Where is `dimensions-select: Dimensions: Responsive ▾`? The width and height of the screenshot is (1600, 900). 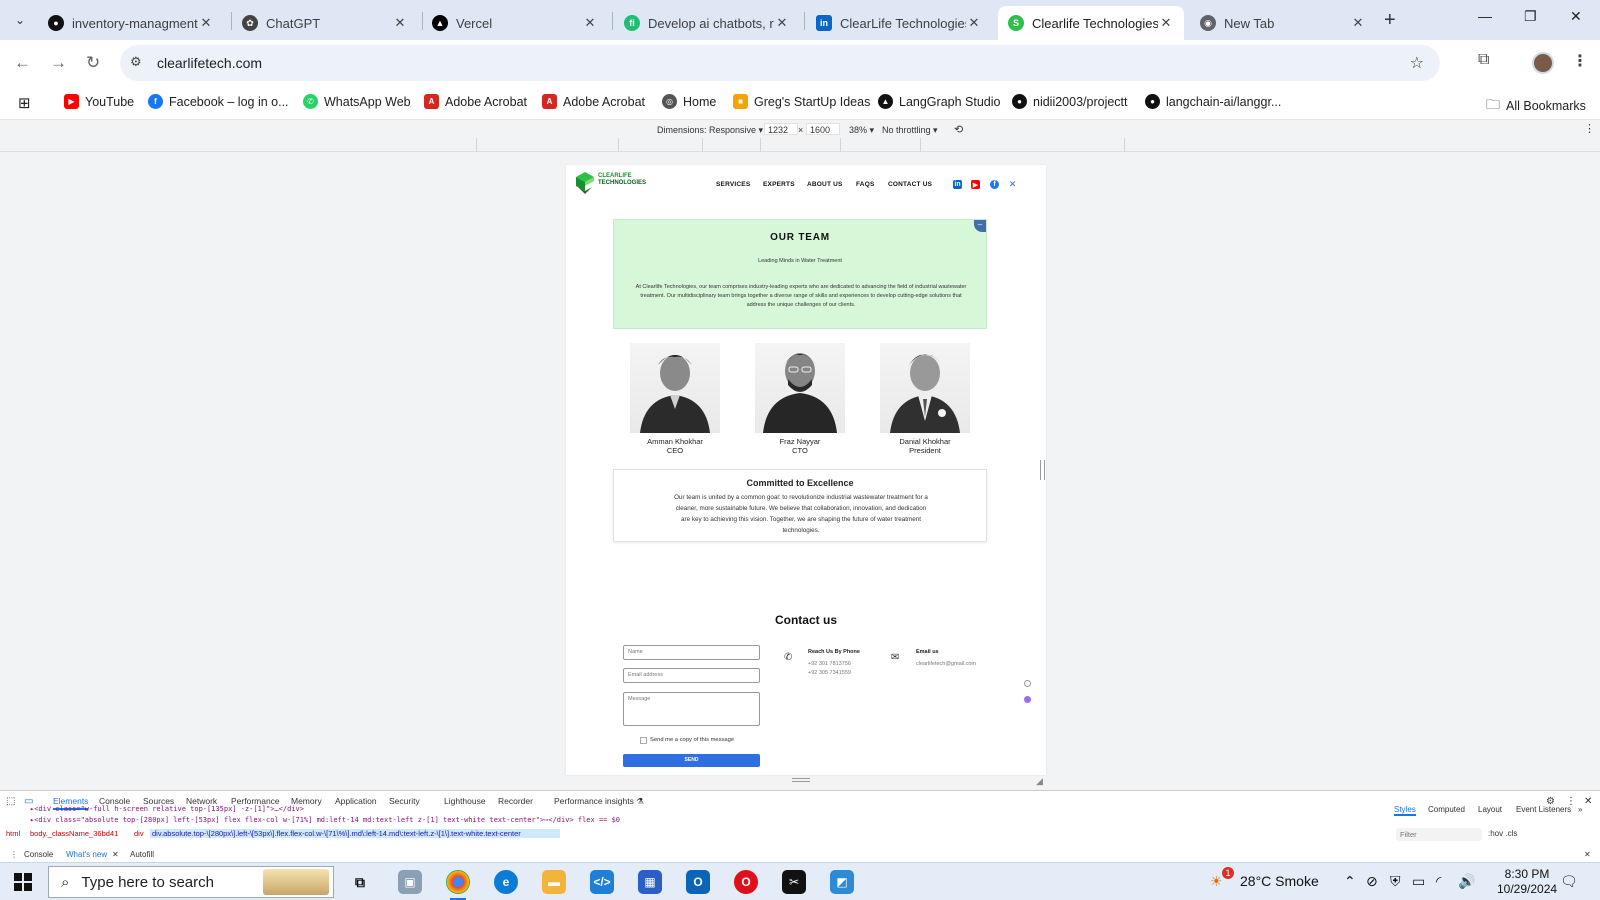 dimensions-select: Dimensions: Responsive ▾ is located at coordinates (710, 130).